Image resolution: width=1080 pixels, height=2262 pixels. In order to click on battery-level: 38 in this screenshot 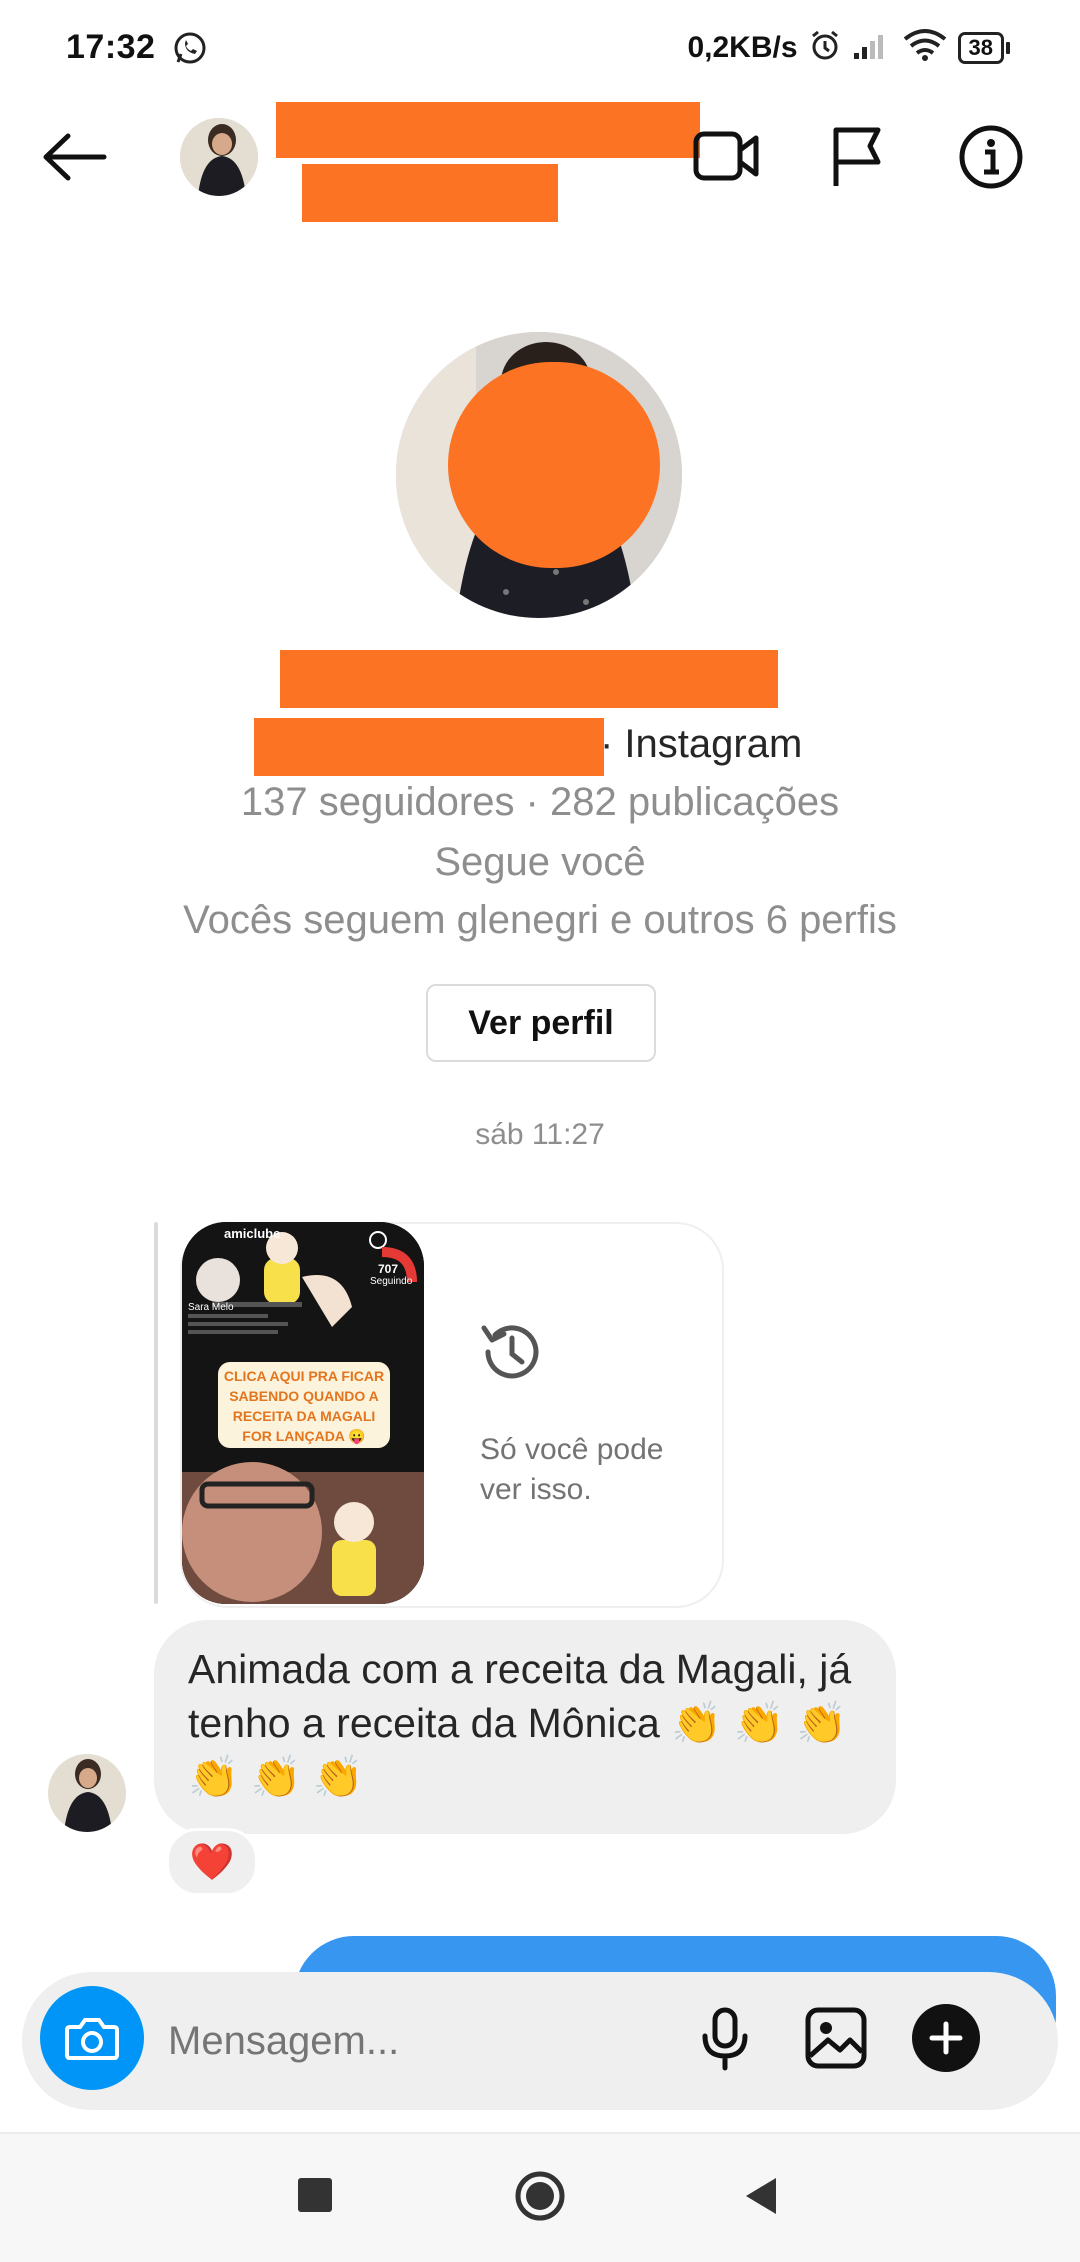, I will do `click(980, 47)`.